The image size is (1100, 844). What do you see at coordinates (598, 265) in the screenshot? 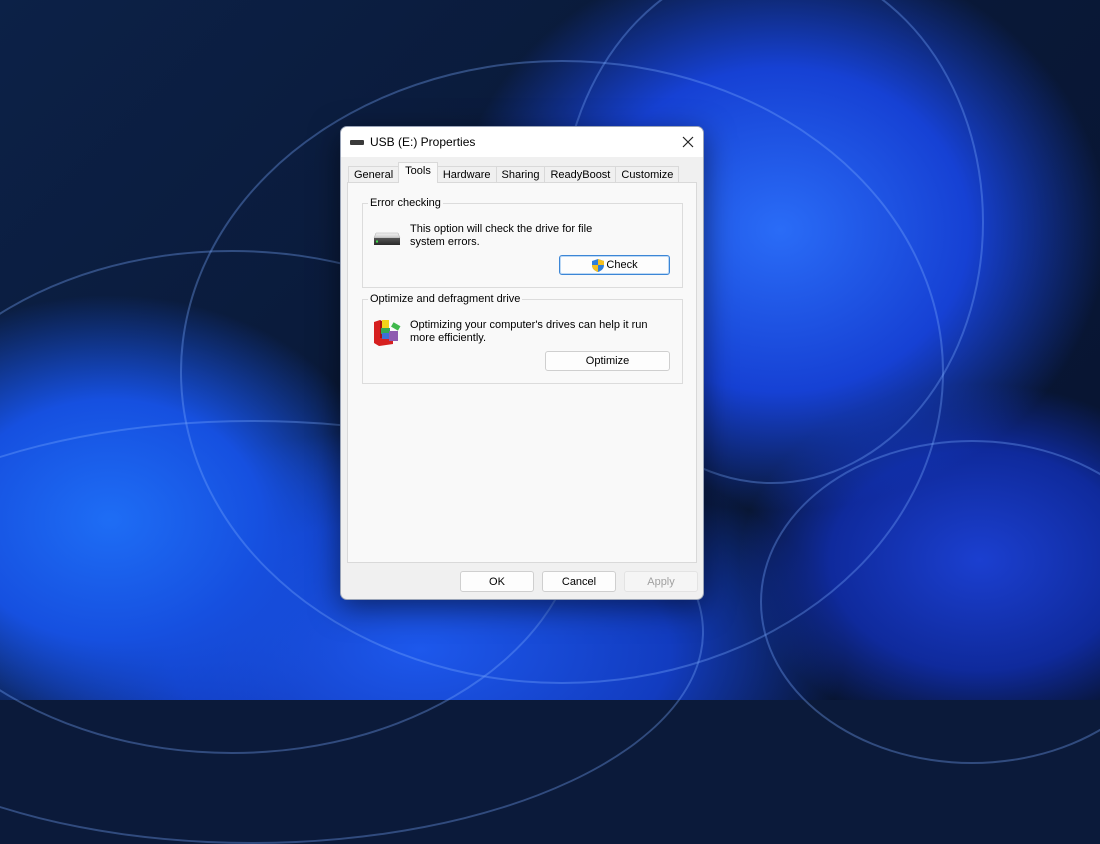
I see `uac-shield-icon` at bounding box center [598, 265].